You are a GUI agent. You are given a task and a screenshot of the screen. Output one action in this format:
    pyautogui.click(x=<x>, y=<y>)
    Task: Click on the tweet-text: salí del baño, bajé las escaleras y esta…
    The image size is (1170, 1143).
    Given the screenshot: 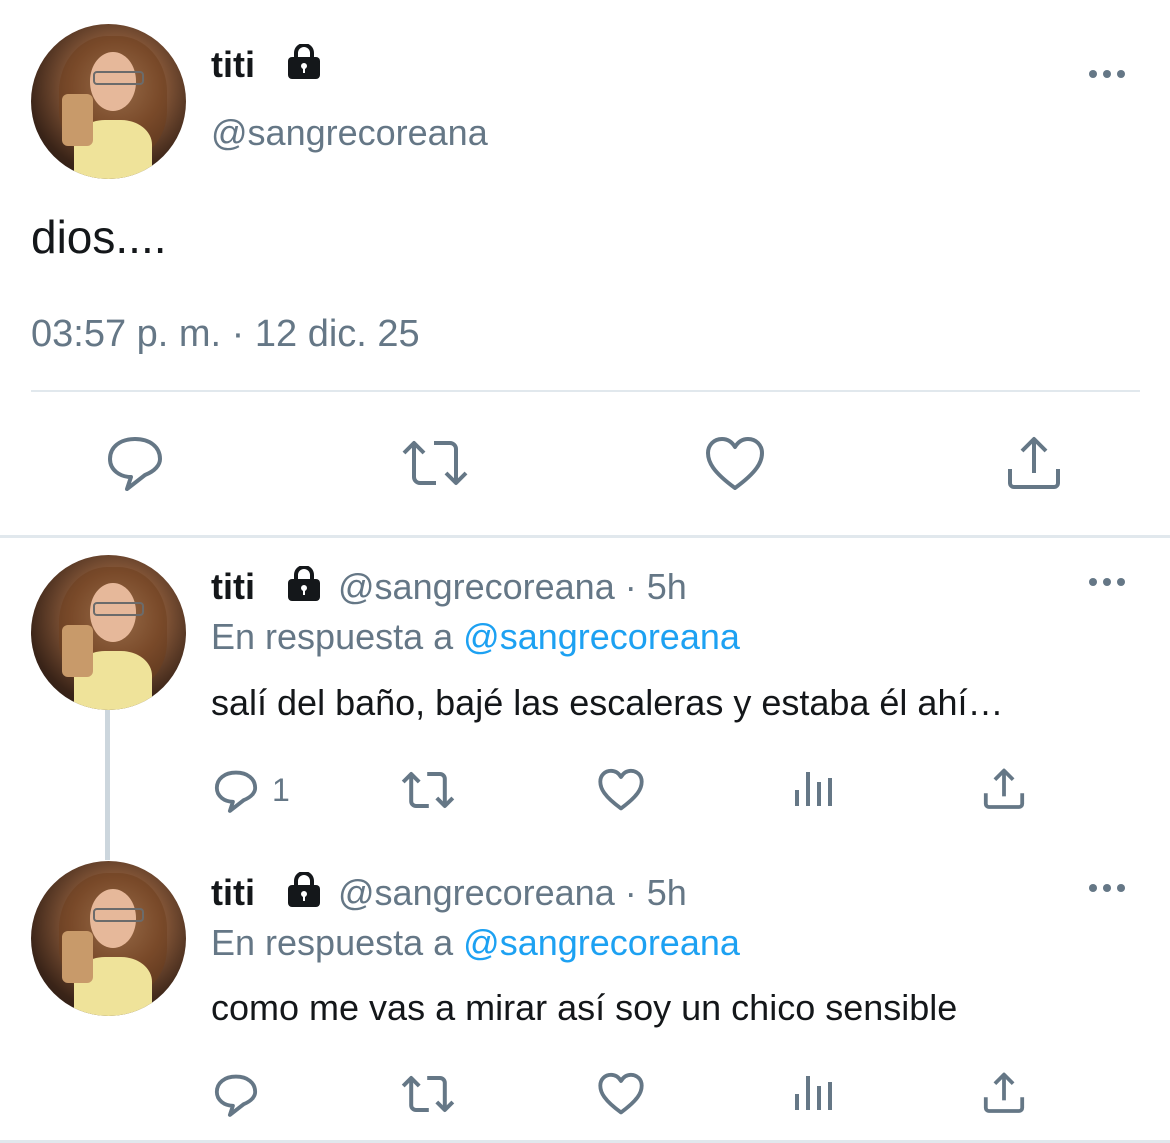 What is the action you would take?
    pyautogui.click(x=607, y=702)
    